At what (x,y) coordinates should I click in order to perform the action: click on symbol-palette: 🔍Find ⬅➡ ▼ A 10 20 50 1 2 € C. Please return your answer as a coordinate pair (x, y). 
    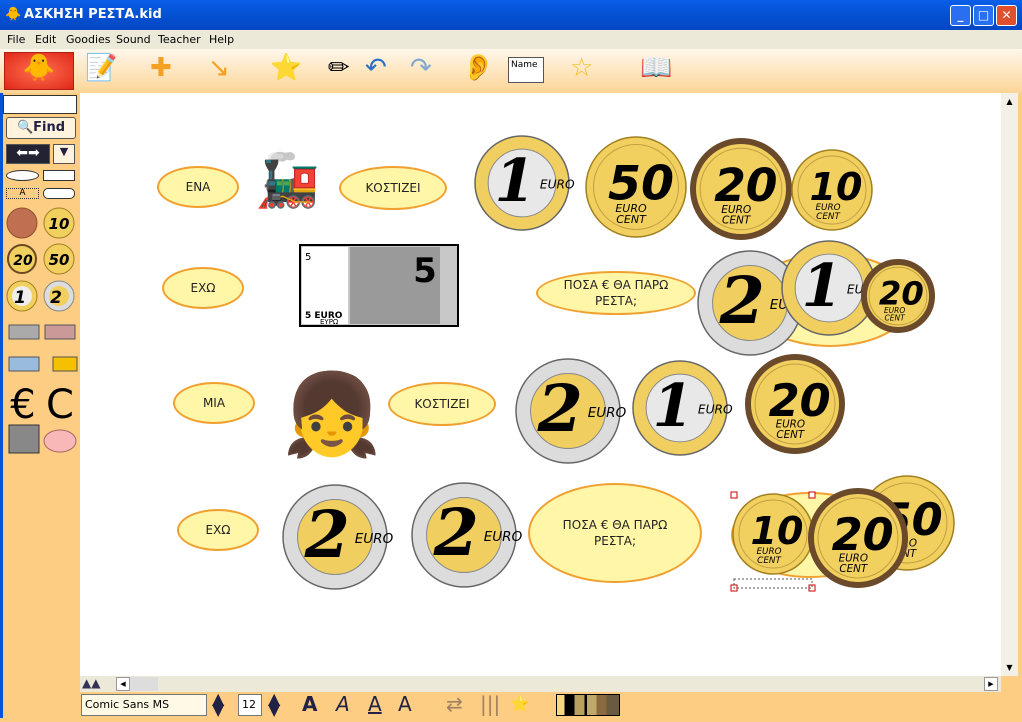
    Looking at the image, I should click on (40, 405).